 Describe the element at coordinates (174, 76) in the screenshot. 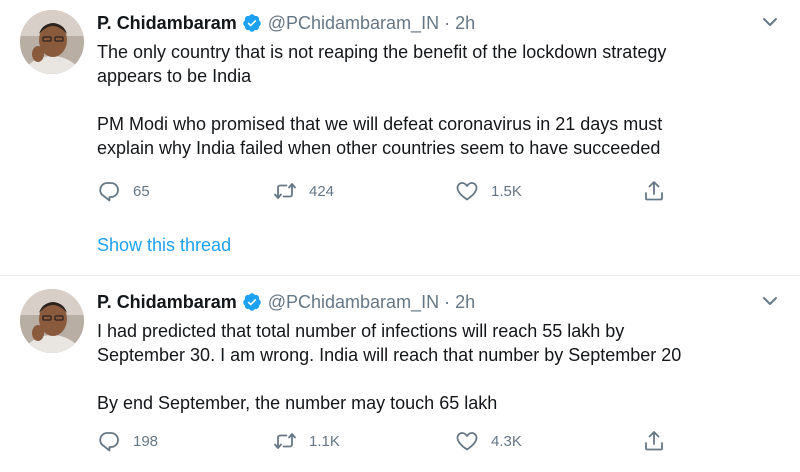

I see `tweet-text-line: appears to be India` at that location.